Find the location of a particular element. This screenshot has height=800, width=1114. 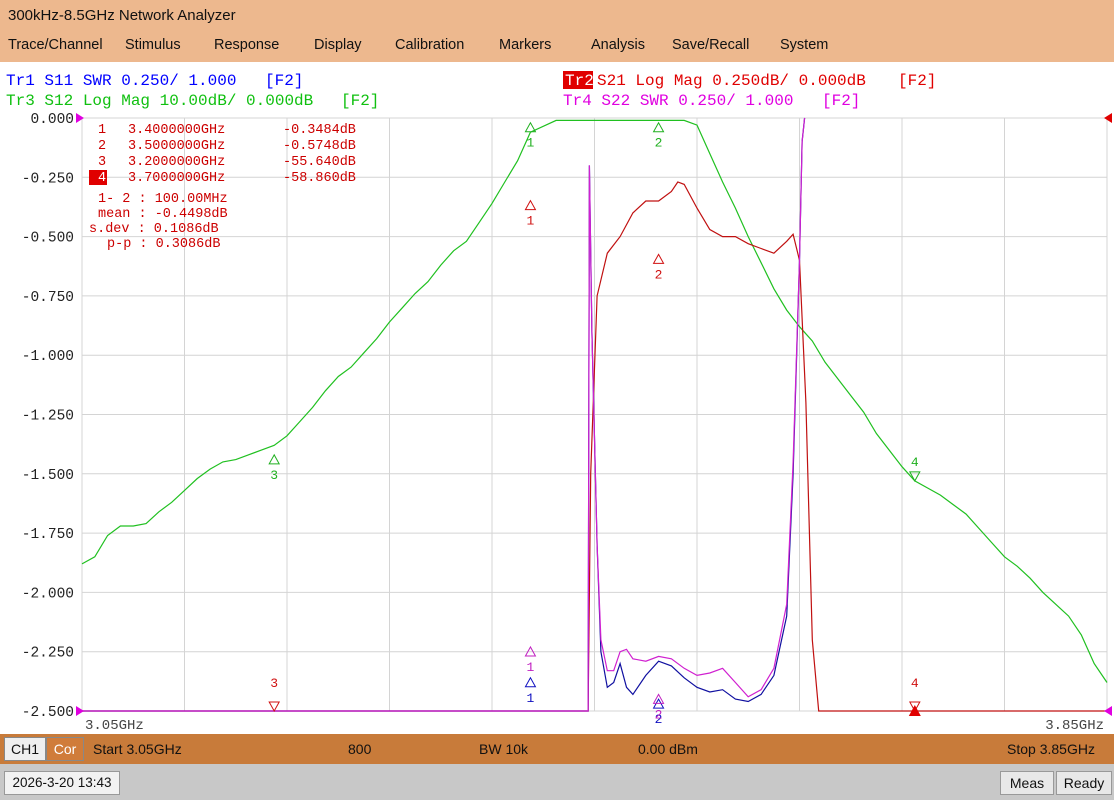

marker-row-4-num: 4 is located at coordinates (102, 178).